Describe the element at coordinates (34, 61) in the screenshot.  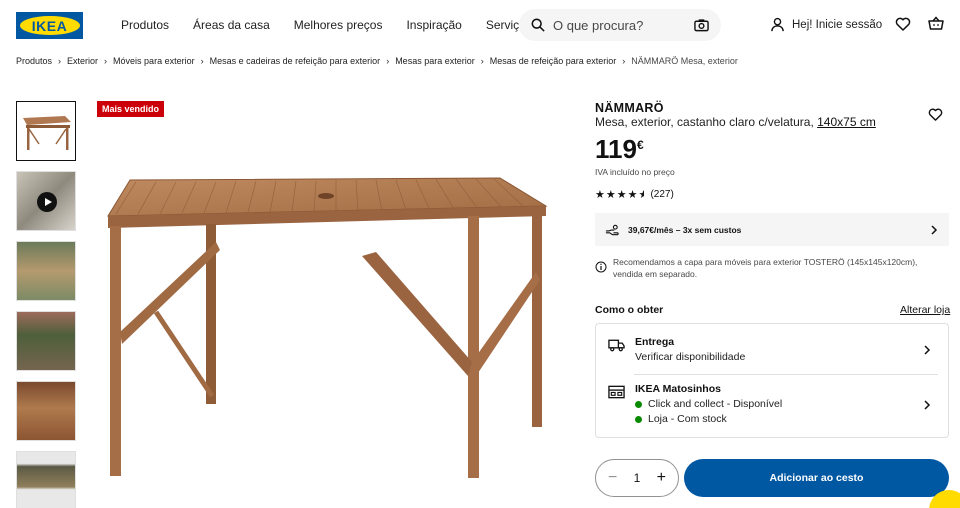
I see `breadcrumb-item: Produtos` at that location.